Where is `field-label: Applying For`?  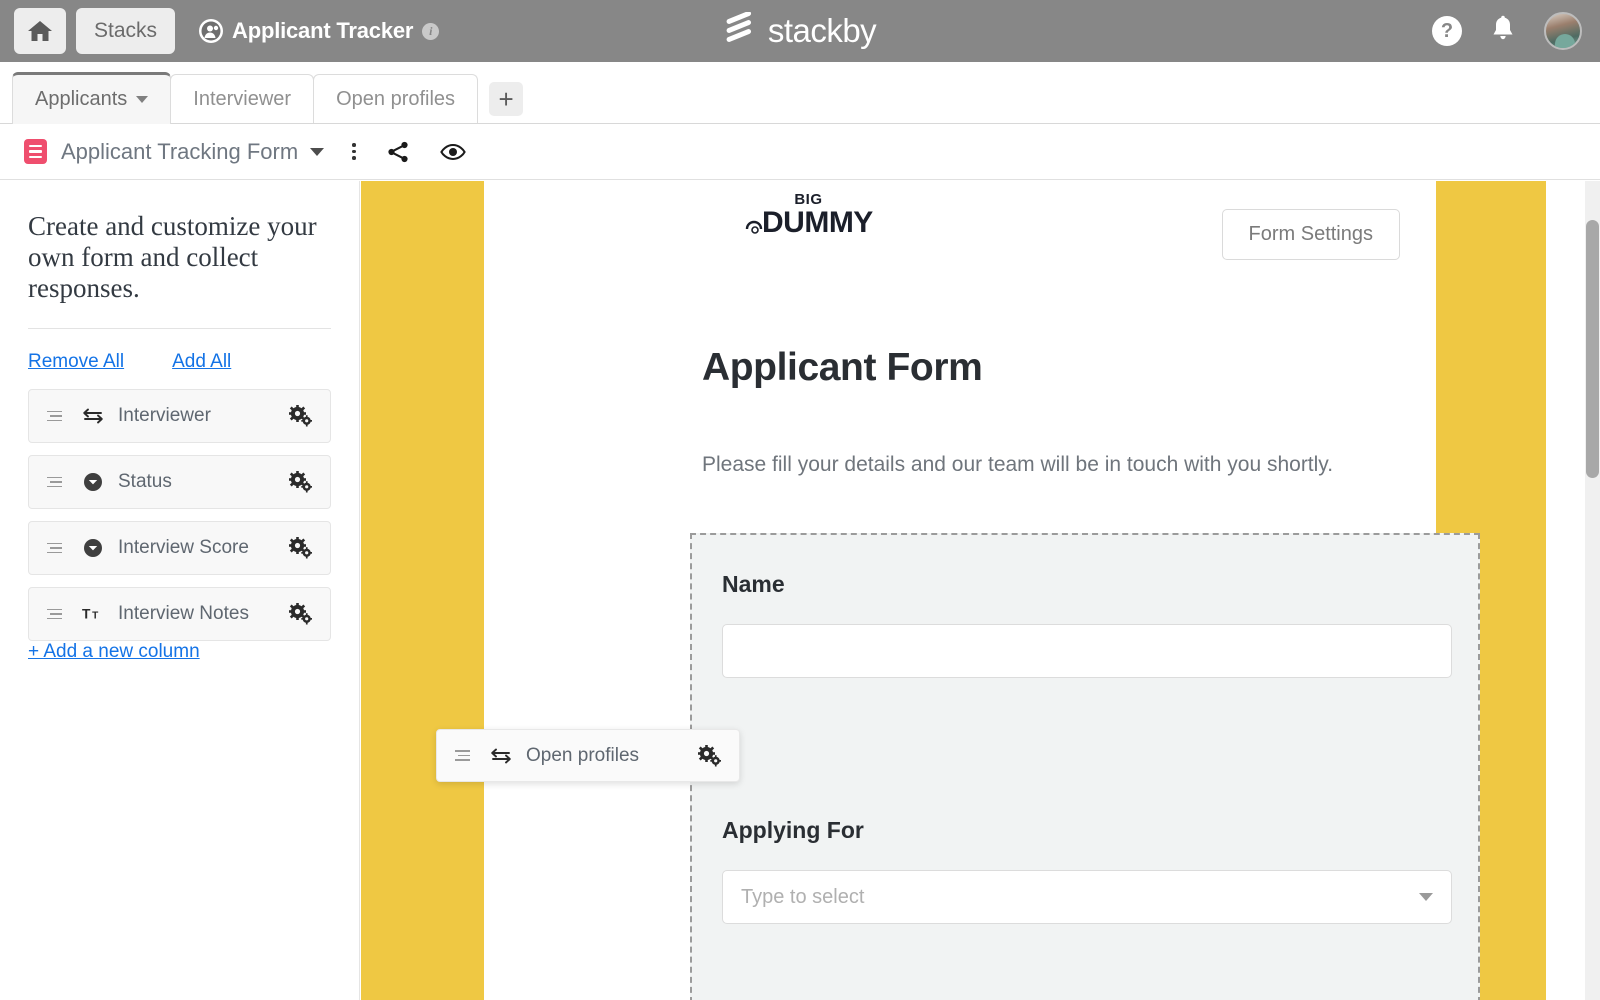
field-label: Applying For is located at coordinates (793, 830).